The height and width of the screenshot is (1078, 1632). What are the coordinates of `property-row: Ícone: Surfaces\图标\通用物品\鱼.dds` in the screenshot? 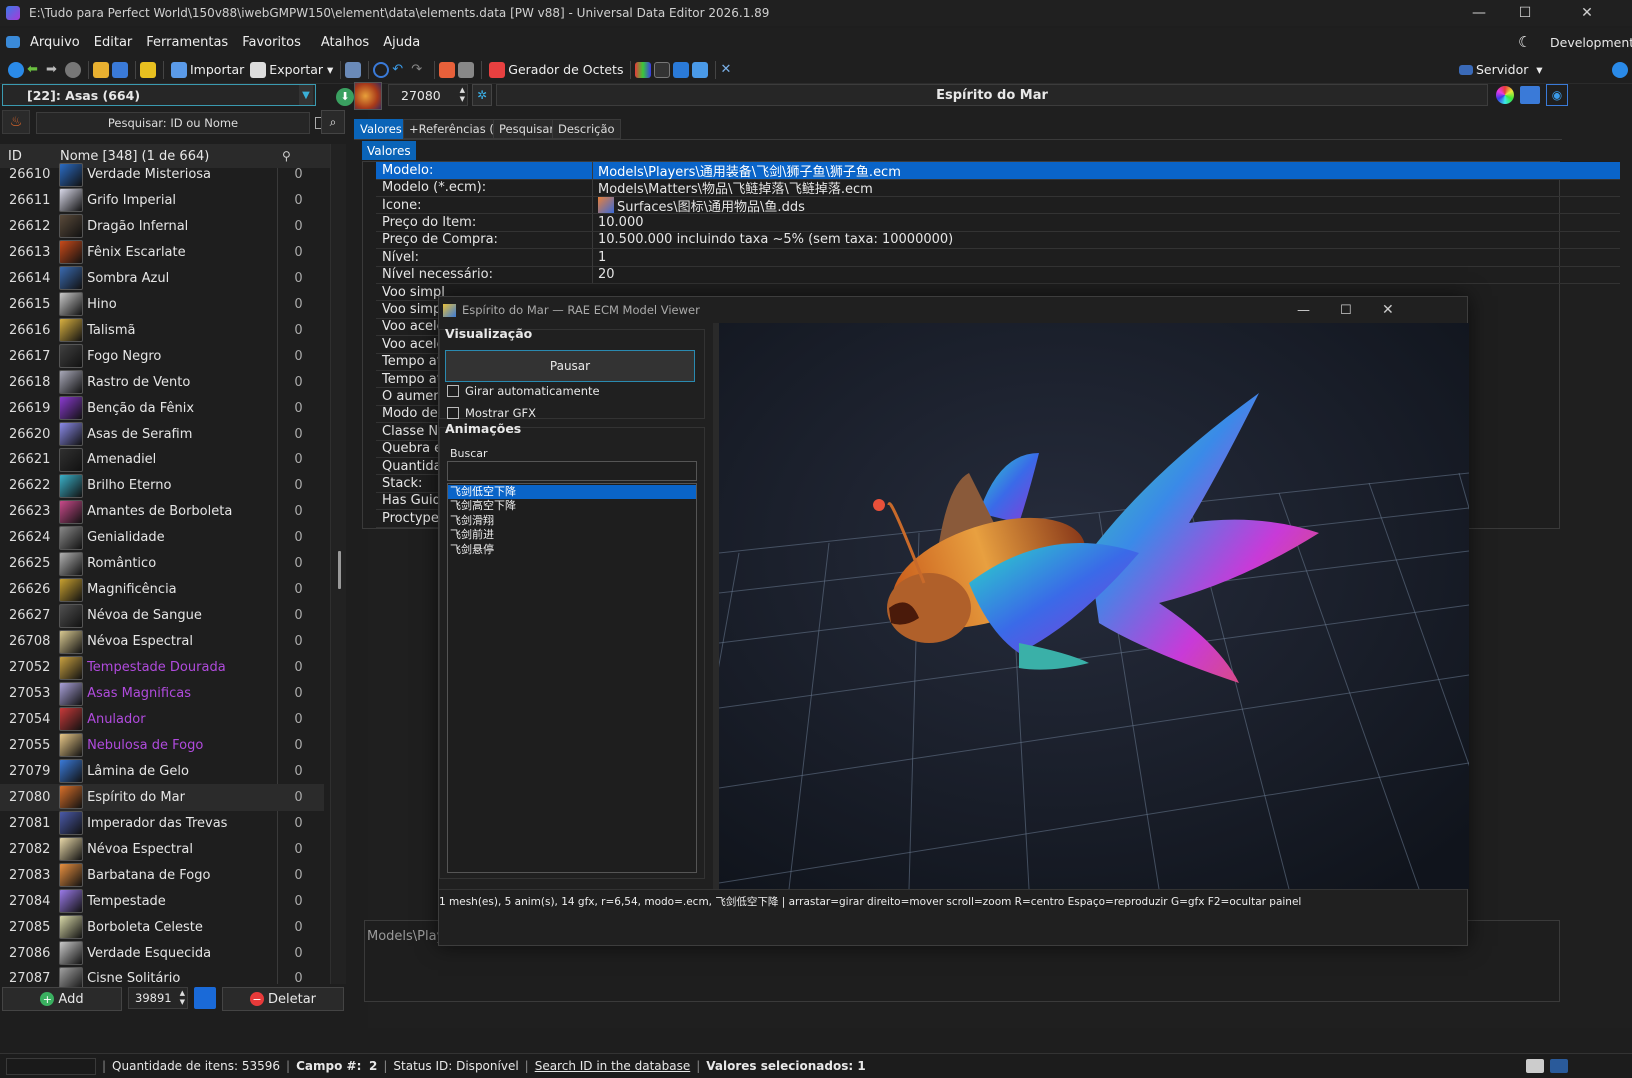 It's located at (998, 205).